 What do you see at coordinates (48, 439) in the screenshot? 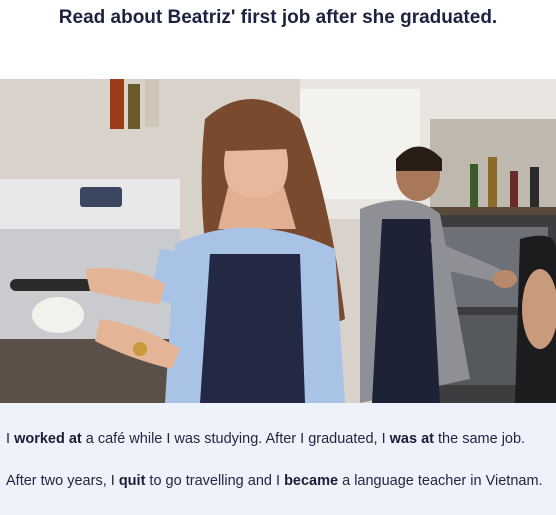
I see `highlighted-phrase: worked at` at bounding box center [48, 439].